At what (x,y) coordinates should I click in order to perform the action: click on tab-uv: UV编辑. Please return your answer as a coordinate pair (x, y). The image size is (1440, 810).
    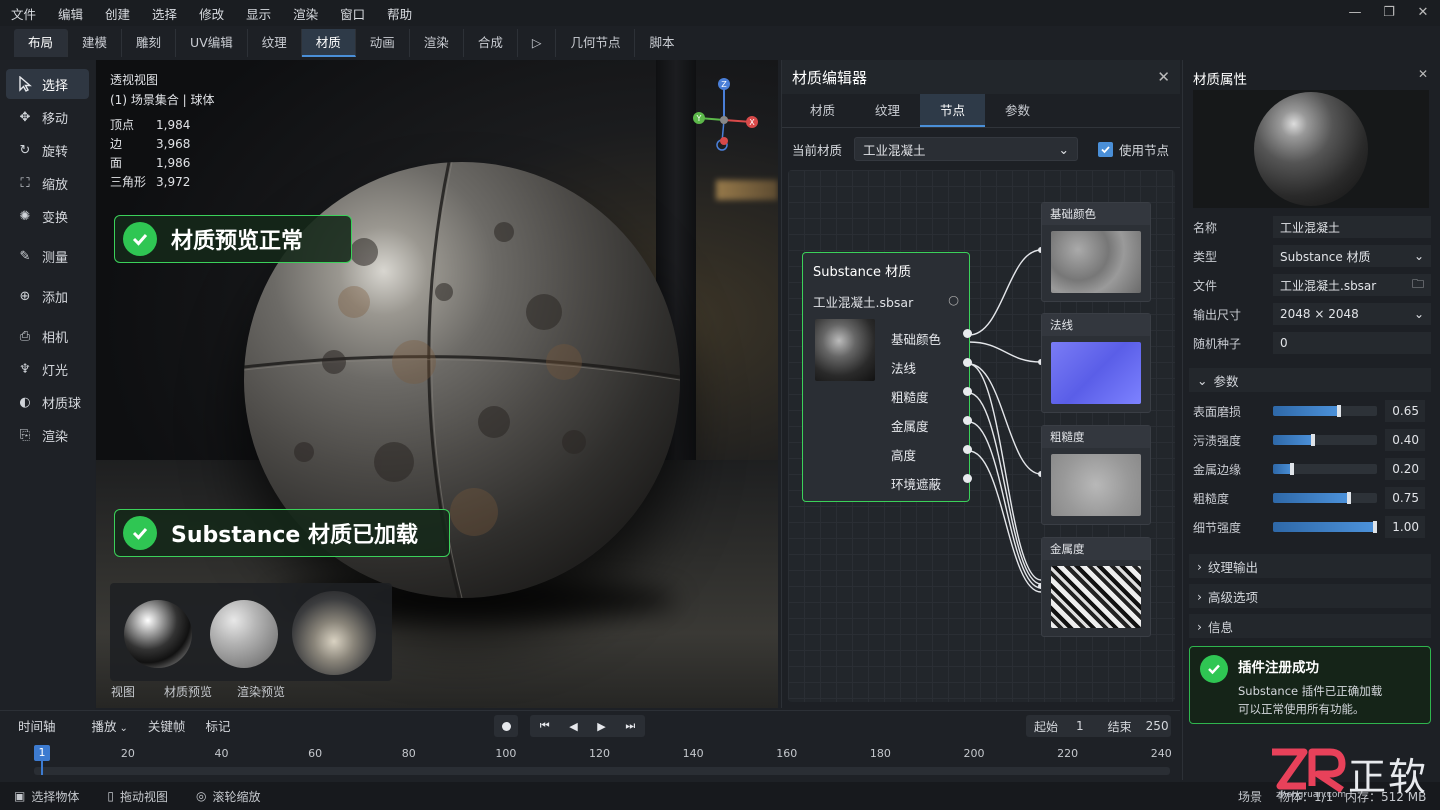
    Looking at the image, I should click on (212, 43).